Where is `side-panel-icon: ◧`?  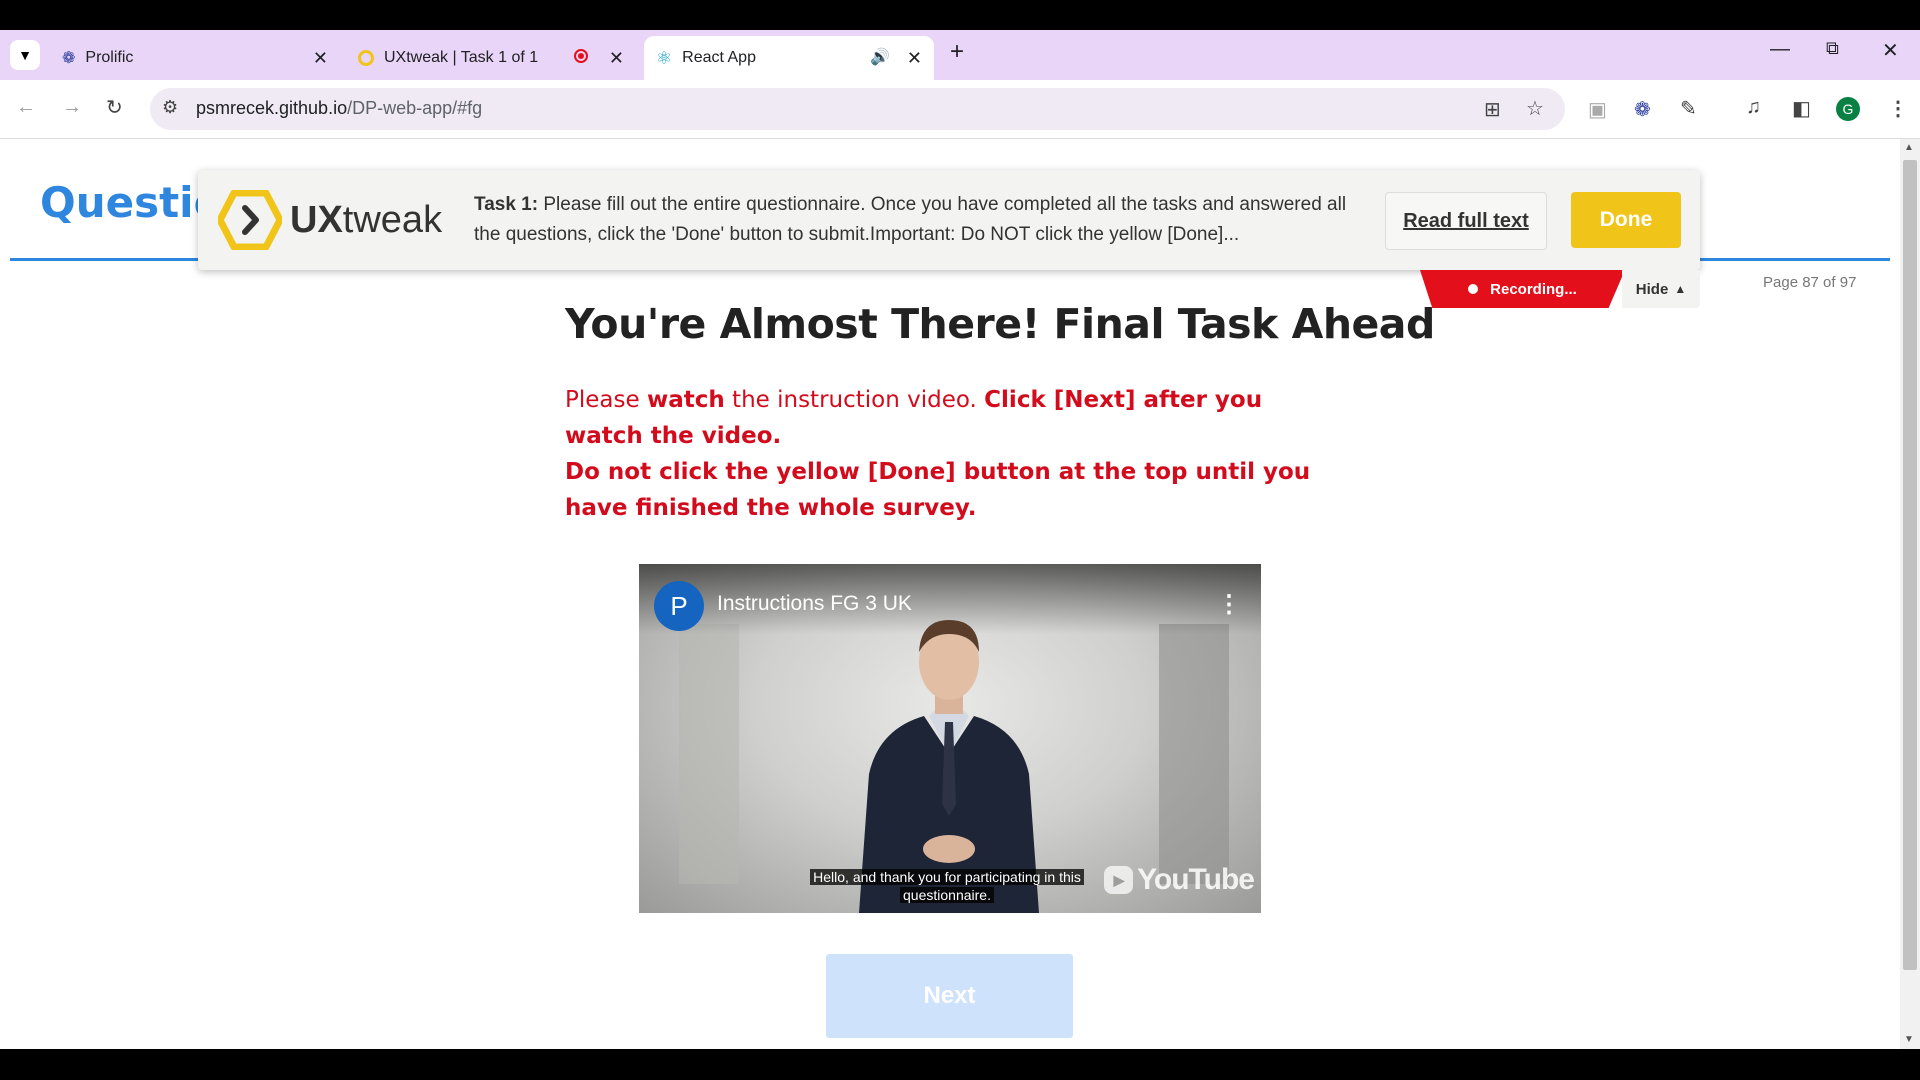 side-panel-icon: ◧ is located at coordinates (1801, 108).